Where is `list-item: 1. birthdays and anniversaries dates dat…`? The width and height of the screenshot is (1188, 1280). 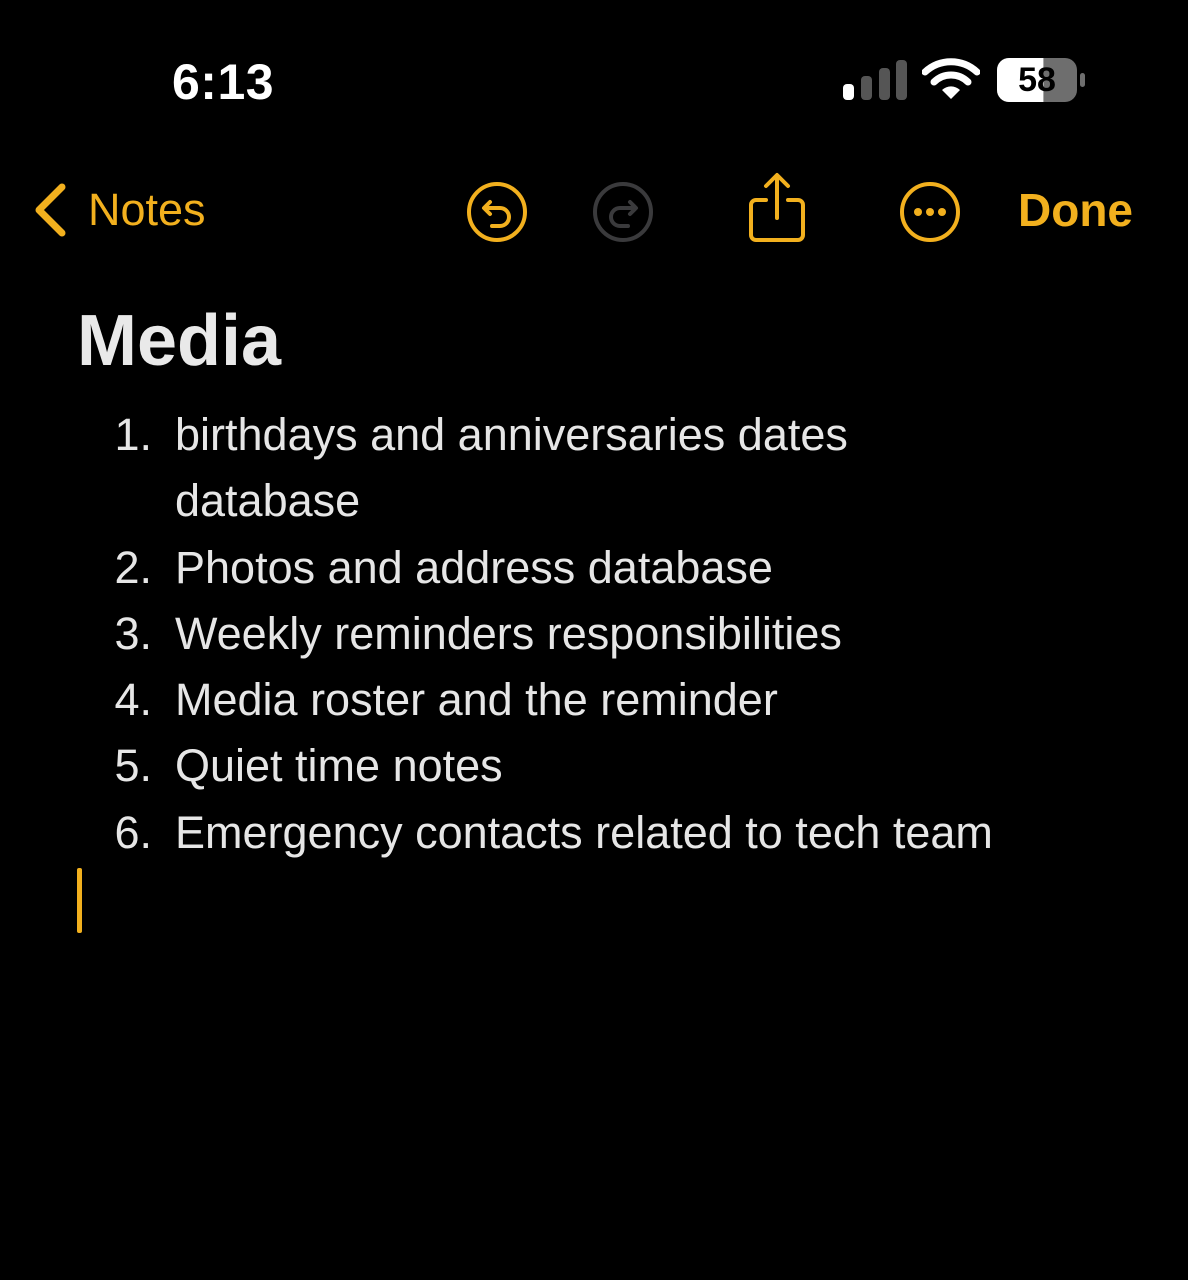 list-item: 1. birthdays and anniversaries dates dat… is located at coordinates (594, 468).